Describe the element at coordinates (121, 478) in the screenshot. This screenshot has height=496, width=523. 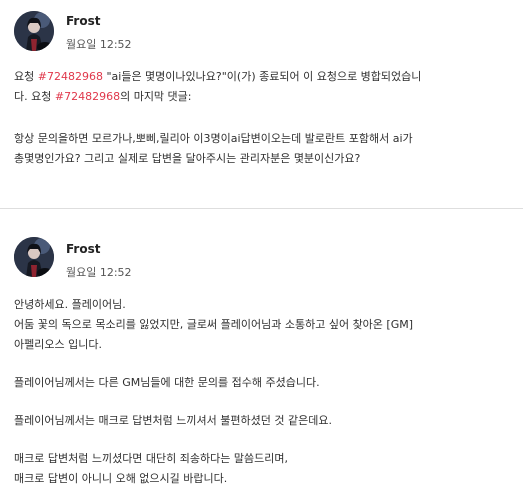
I see `comment-line: 매크로 답변이 아니니 오해 없으시길 바랍니다.` at that location.